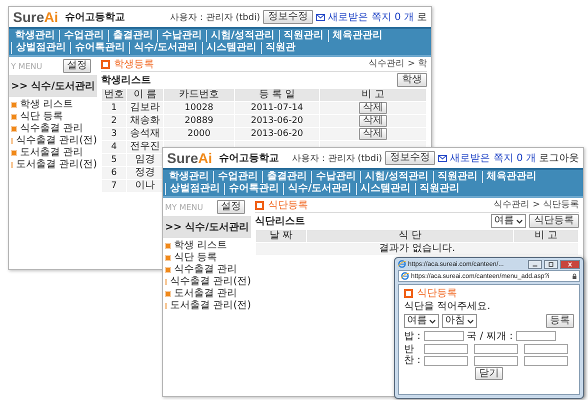  Describe the element at coordinates (126, 80) in the screenshot. I see `list-title: 학생리스트` at that location.